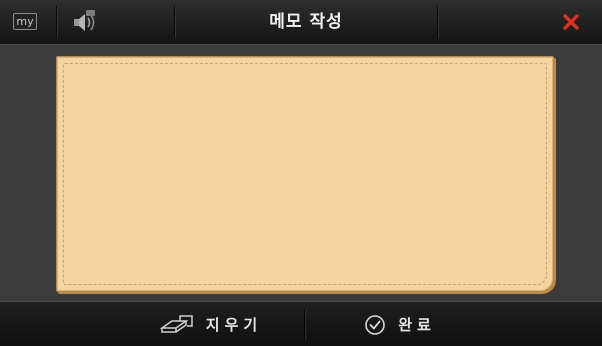 Image resolution: width=602 pixels, height=346 pixels. What do you see at coordinates (176, 323) in the screenshot?
I see `eraser-icon` at bounding box center [176, 323].